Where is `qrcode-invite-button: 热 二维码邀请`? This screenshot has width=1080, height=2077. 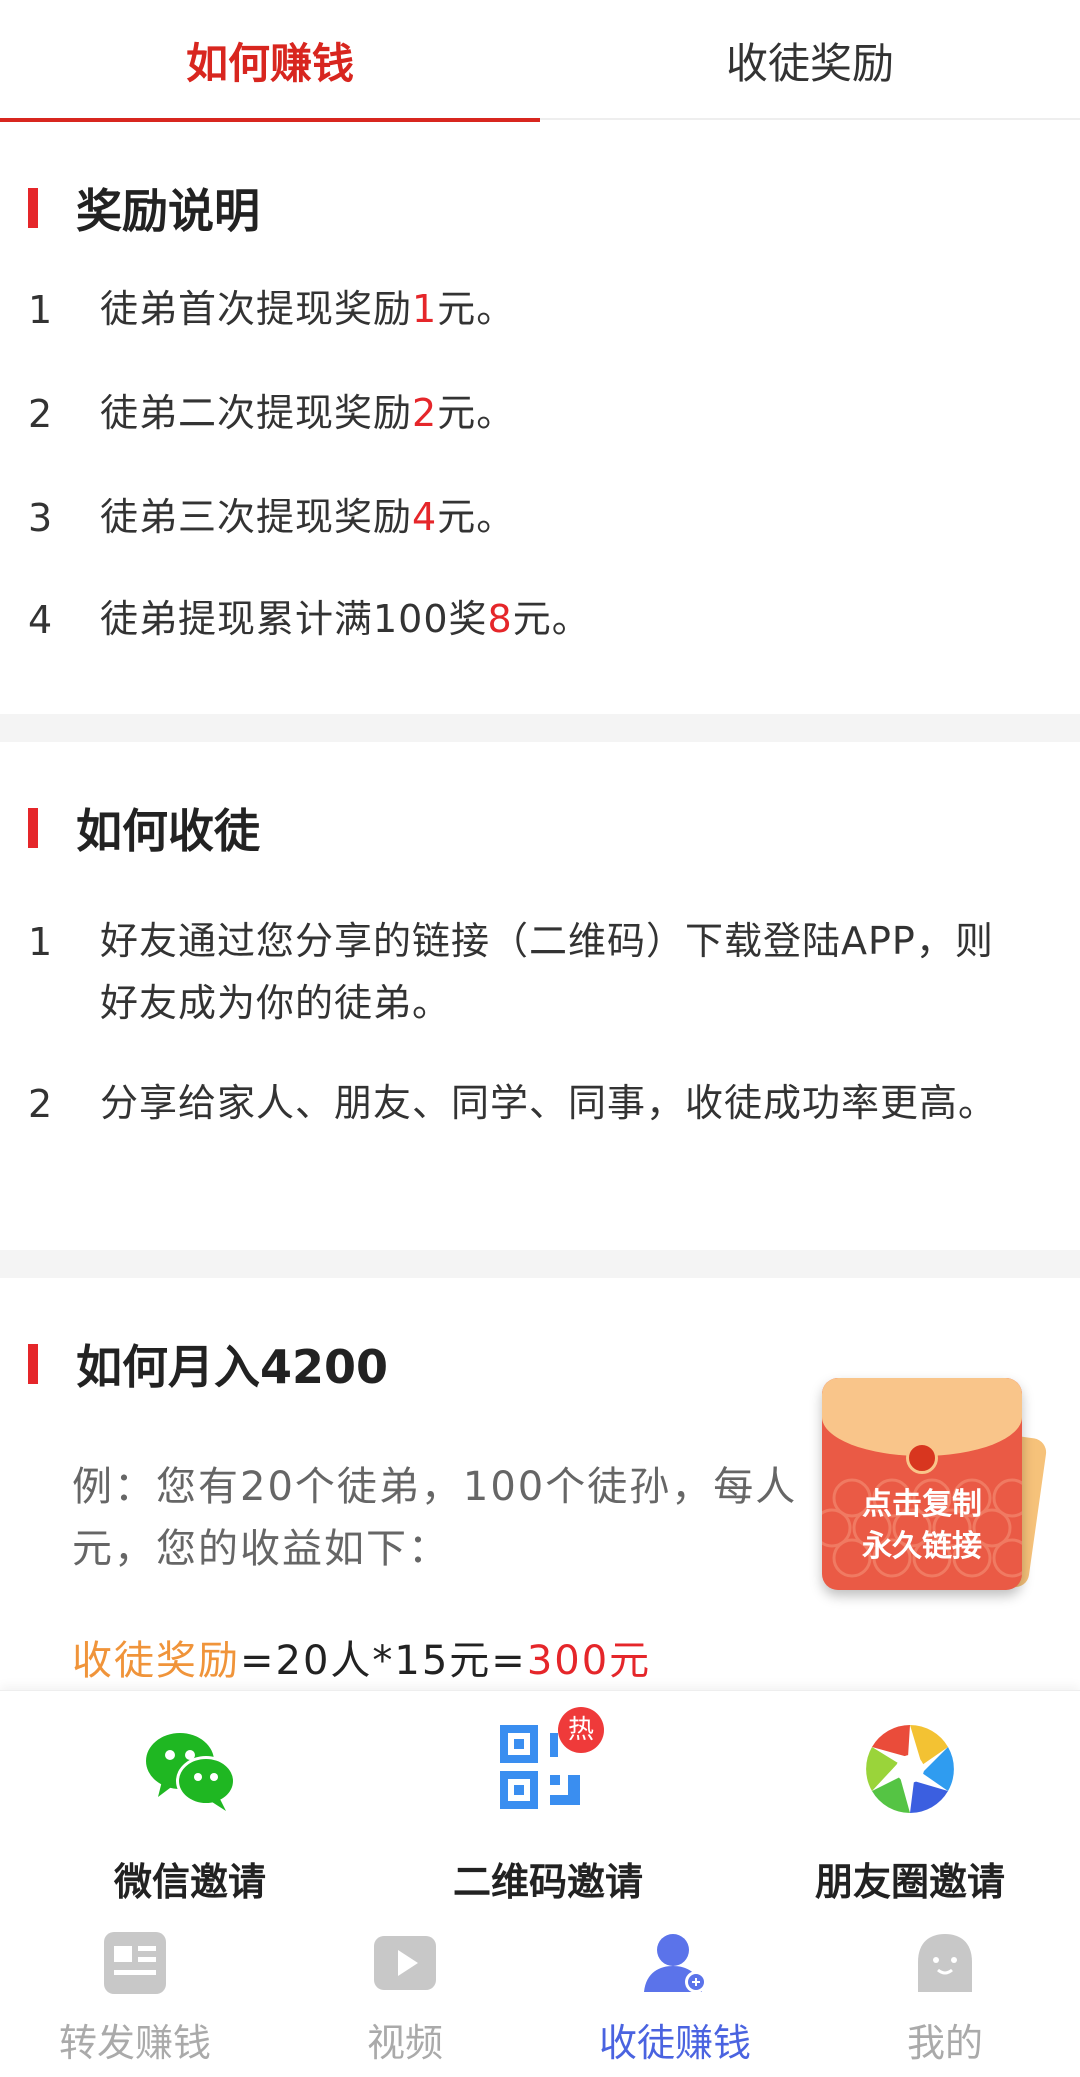 qrcode-invite-button: 热 二维码邀请 is located at coordinates (548, 1806).